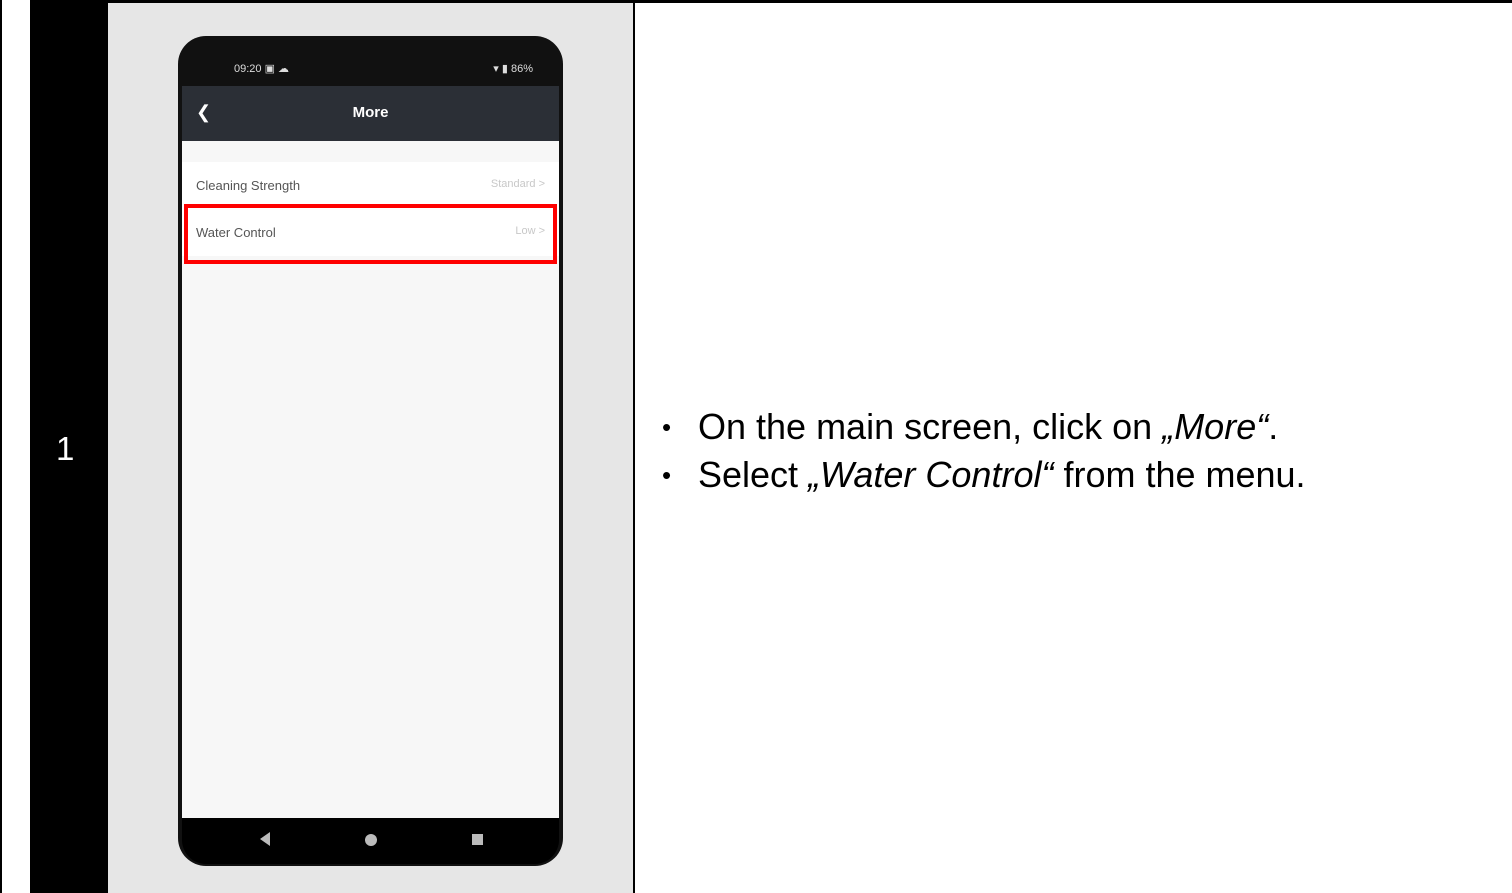 The height and width of the screenshot is (893, 1512). Describe the element at coordinates (931, 474) in the screenshot. I see `instruction-emphasis: „Water Control“` at that location.